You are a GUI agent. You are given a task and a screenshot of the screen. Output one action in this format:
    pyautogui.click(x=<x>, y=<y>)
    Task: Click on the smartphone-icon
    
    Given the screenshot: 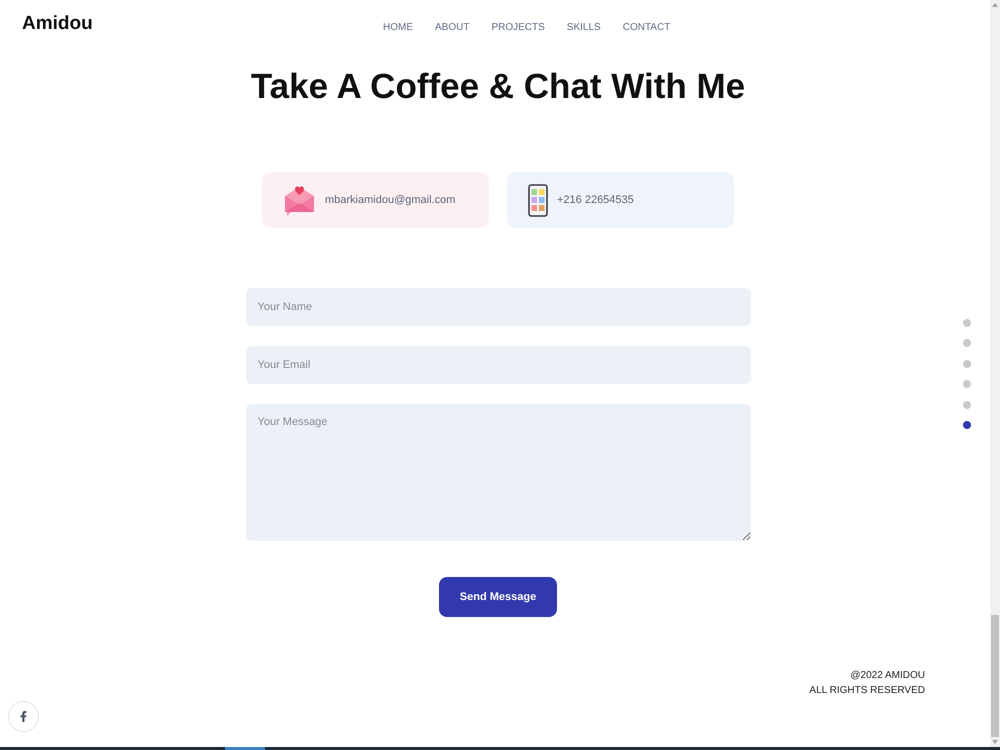 What is the action you would take?
    pyautogui.click(x=538, y=200)
    